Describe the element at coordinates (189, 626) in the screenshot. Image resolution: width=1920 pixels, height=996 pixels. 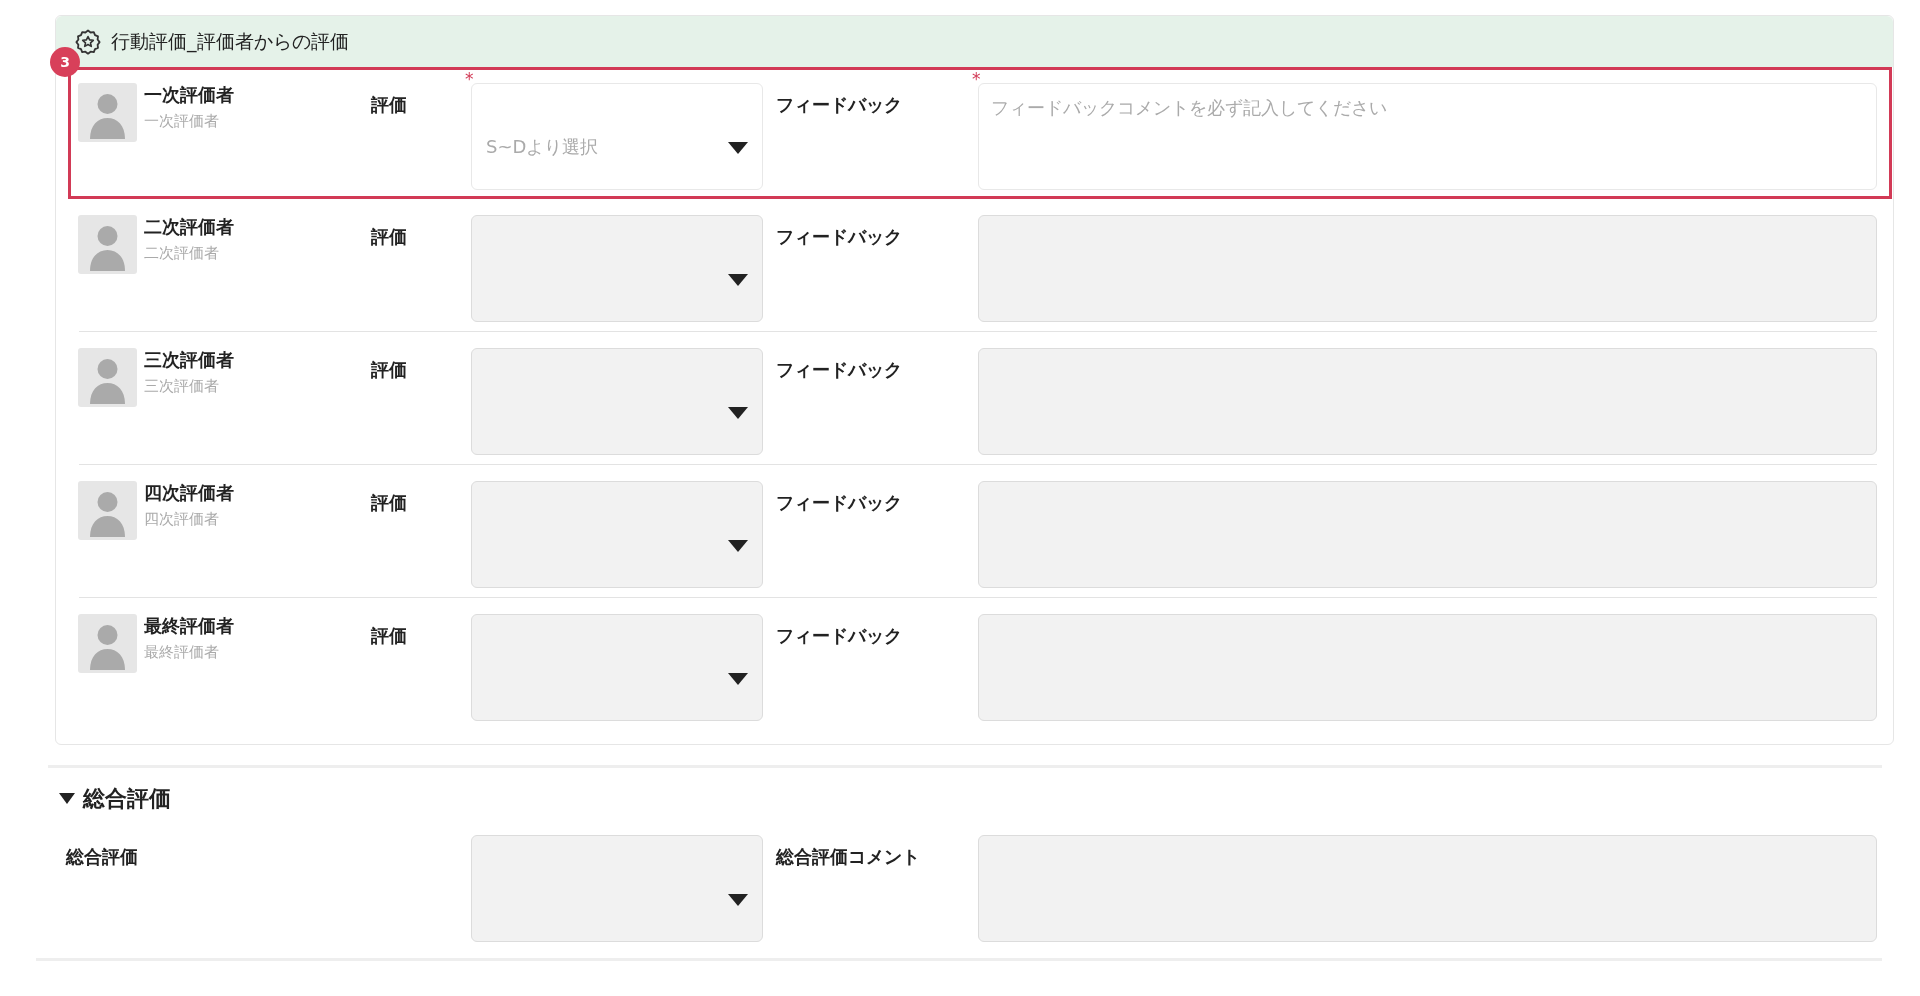
I see `evaluator-name: 最終評価者` at that location.